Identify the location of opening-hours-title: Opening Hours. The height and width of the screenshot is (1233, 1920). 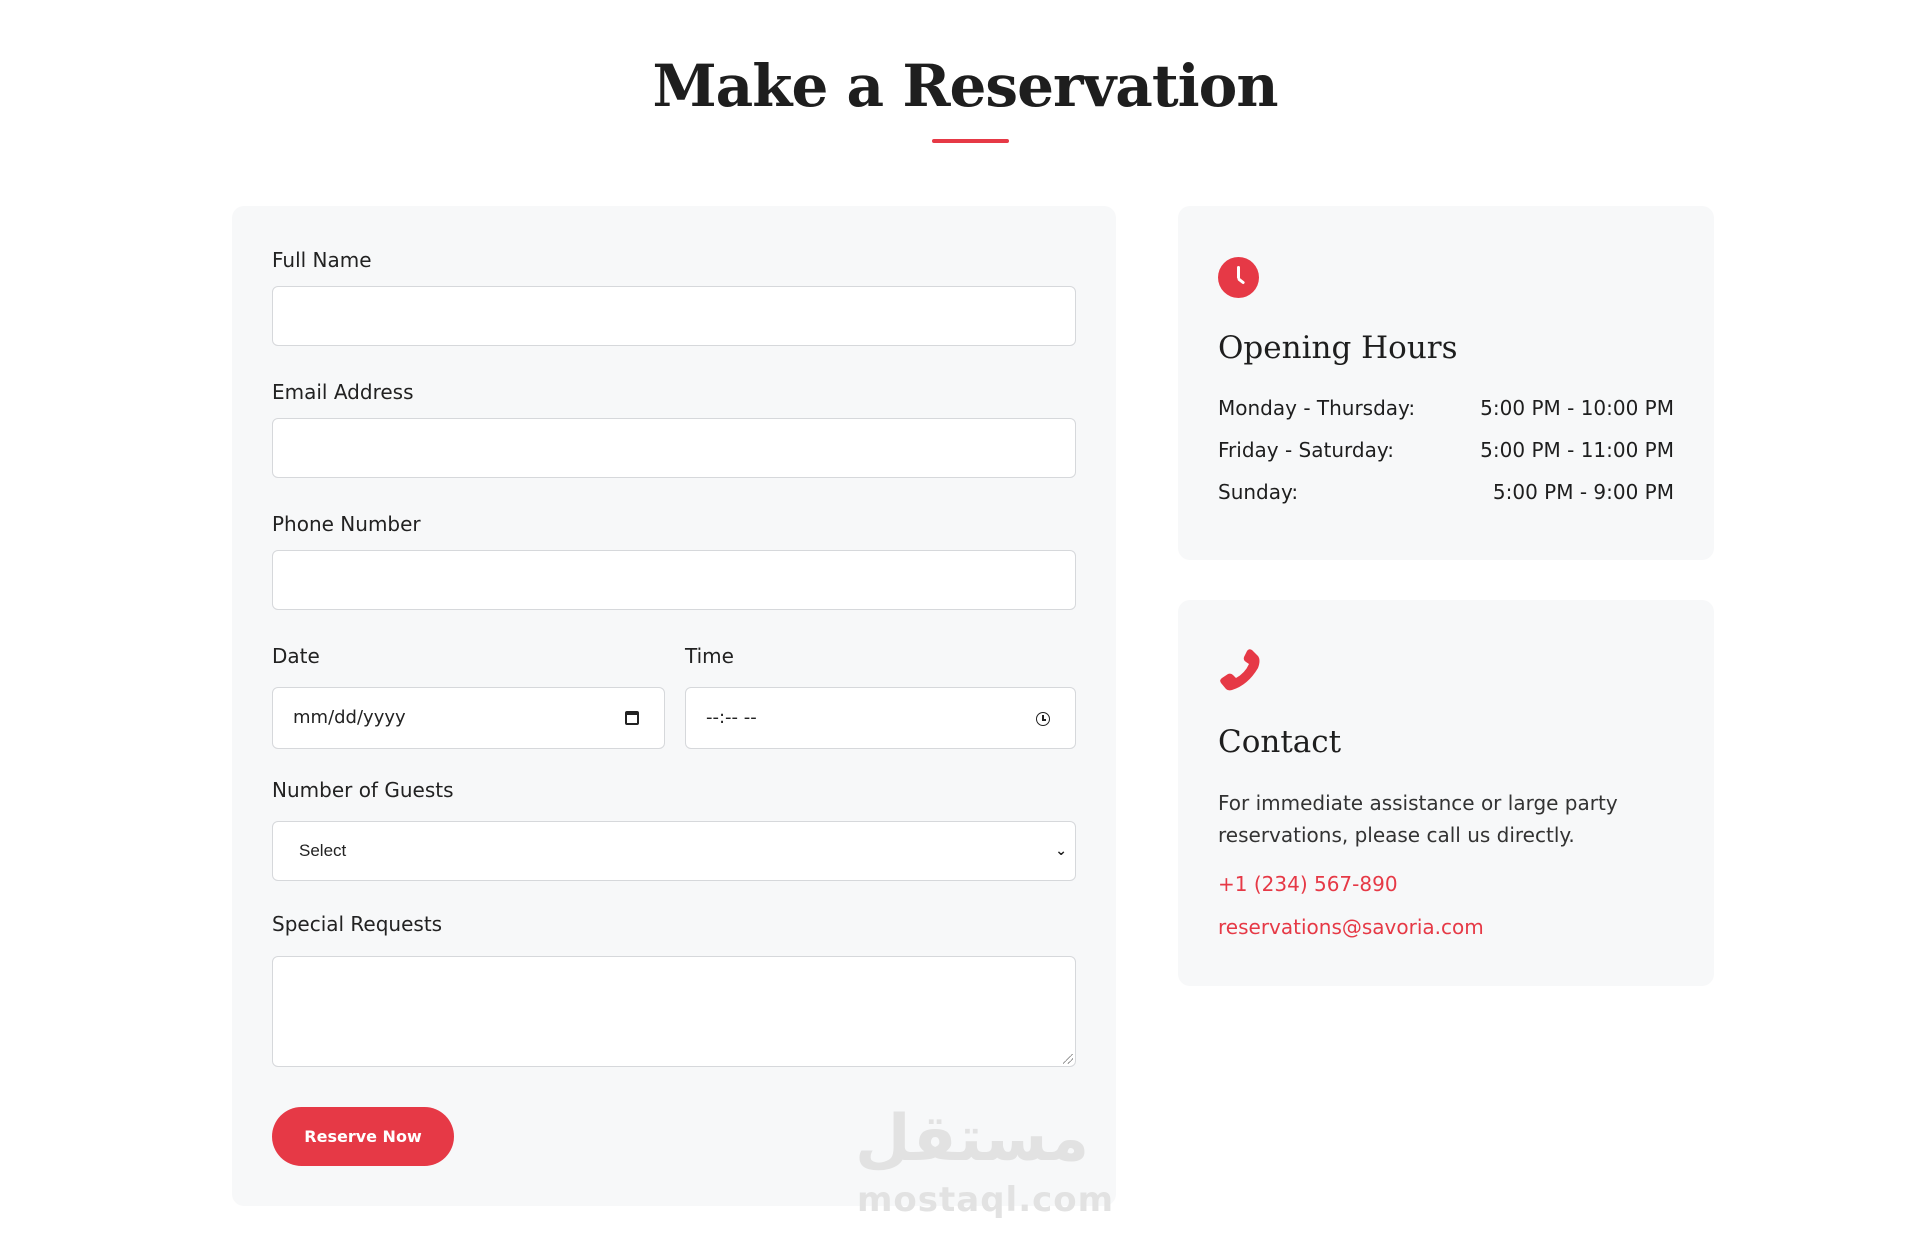
(1338, 348).